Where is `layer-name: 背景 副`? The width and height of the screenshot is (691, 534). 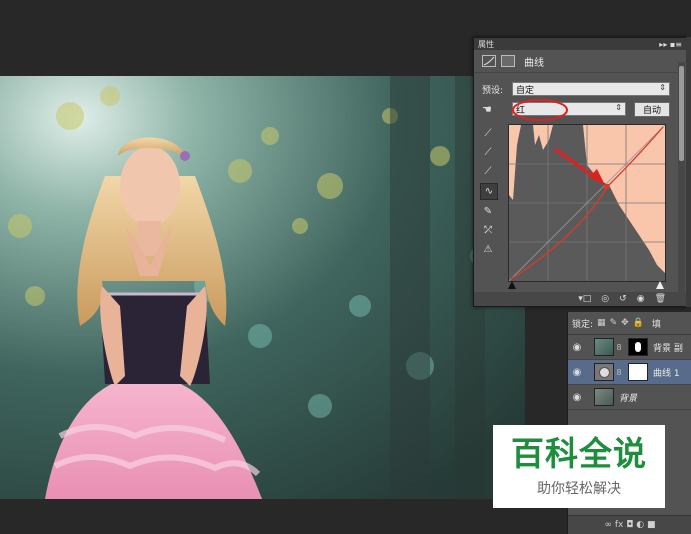 layer-name: 背景 副 is located at coordinates (668, 347).